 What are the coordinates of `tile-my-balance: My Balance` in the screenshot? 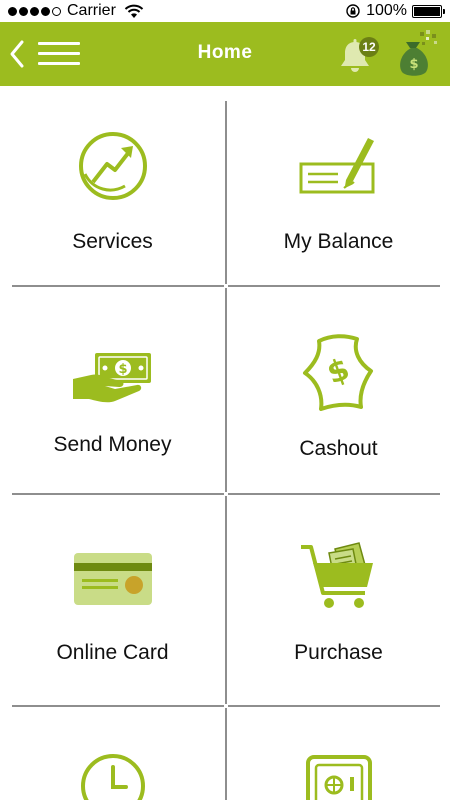 It's located at (338, 185).